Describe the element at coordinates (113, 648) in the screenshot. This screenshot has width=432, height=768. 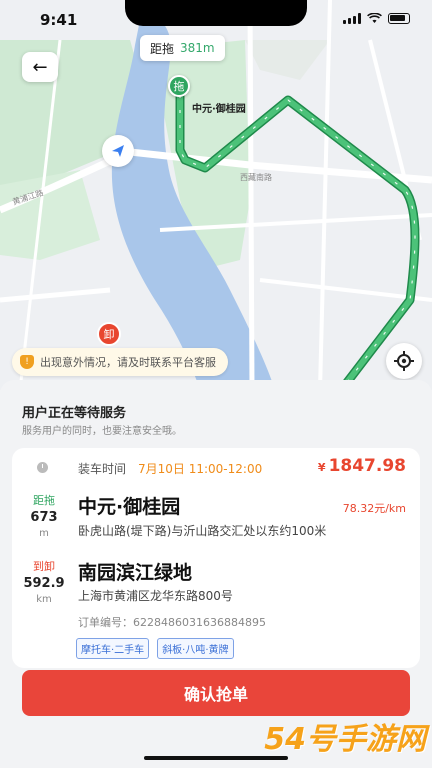
I see `tag-vehicle: 摩托车·二手车` at that location.